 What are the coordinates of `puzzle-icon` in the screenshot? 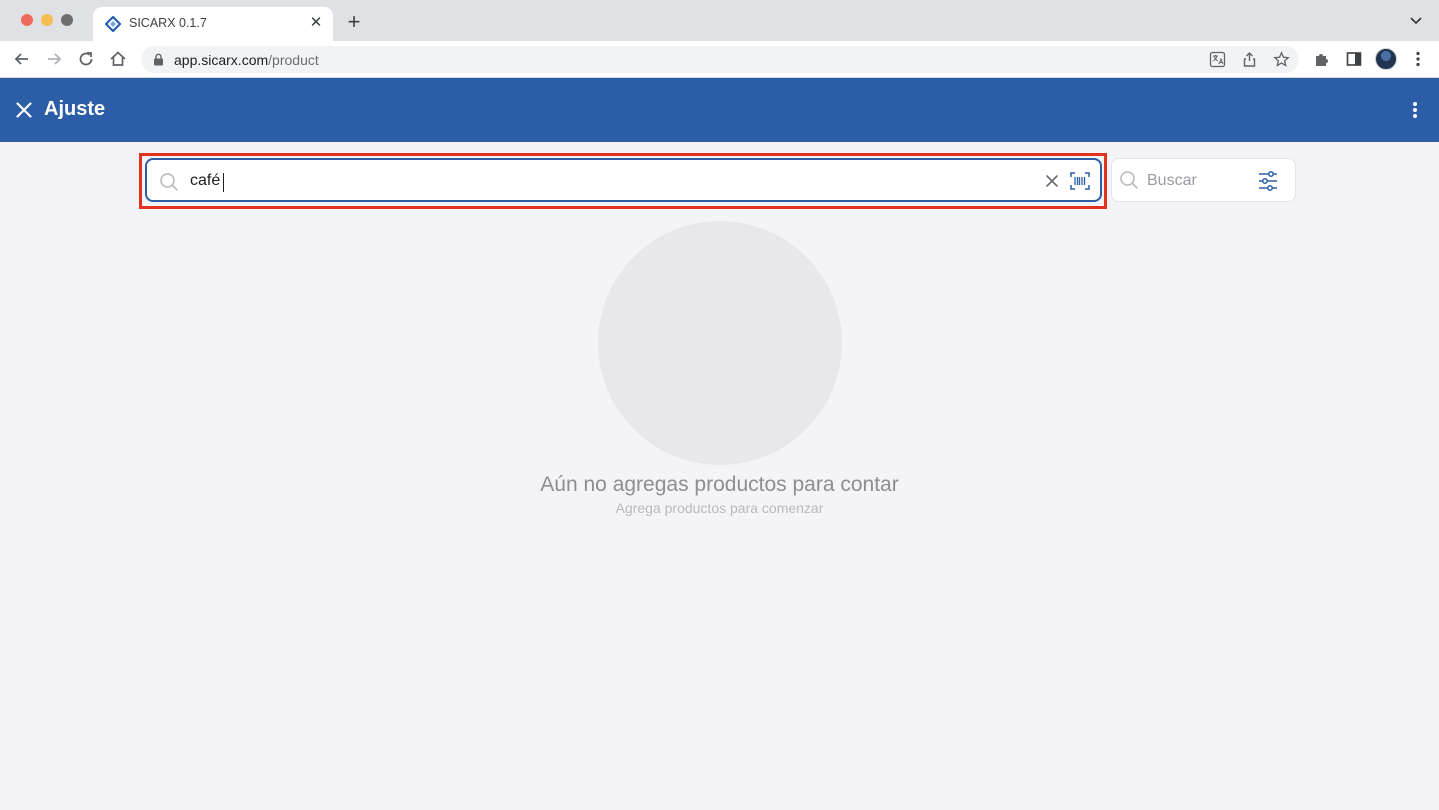 It's located at (1322, 59).